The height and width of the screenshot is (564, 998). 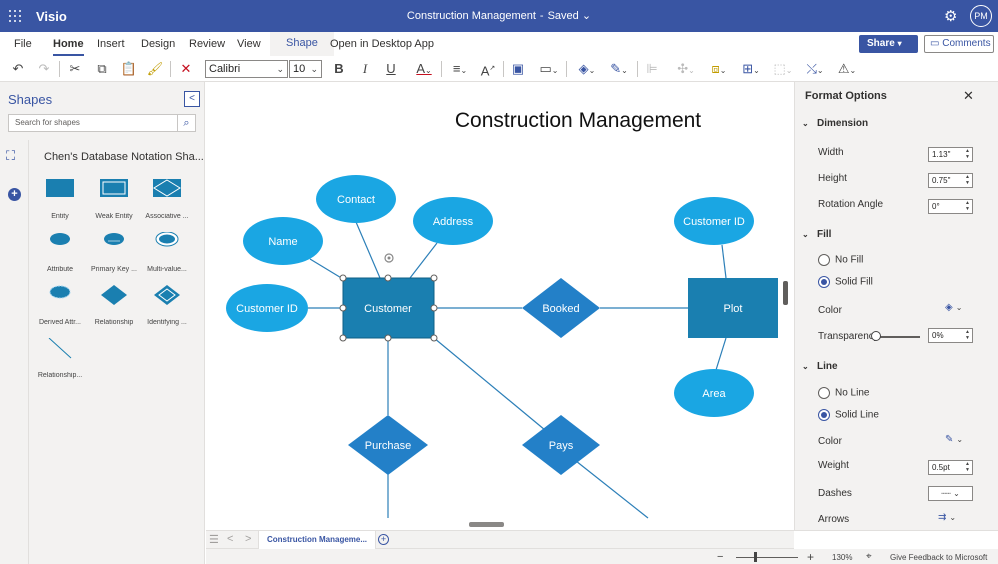 What do you see at coordinates (959, 44) in the screenshot?
I see `comments-button: ▭ Comments` at bounding box center [959, 44].